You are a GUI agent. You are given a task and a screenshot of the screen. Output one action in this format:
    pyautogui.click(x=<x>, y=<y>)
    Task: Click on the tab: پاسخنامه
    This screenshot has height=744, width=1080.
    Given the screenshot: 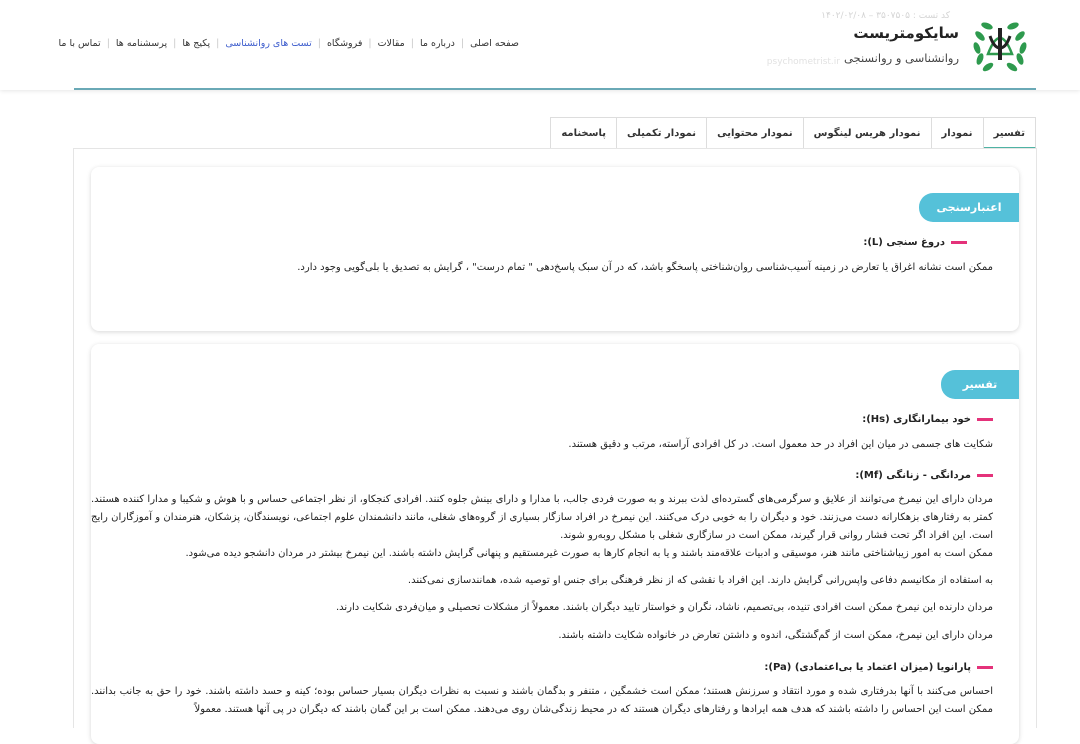 What is the action you would take?
    pyautogui.click(x=583, y=133)
    